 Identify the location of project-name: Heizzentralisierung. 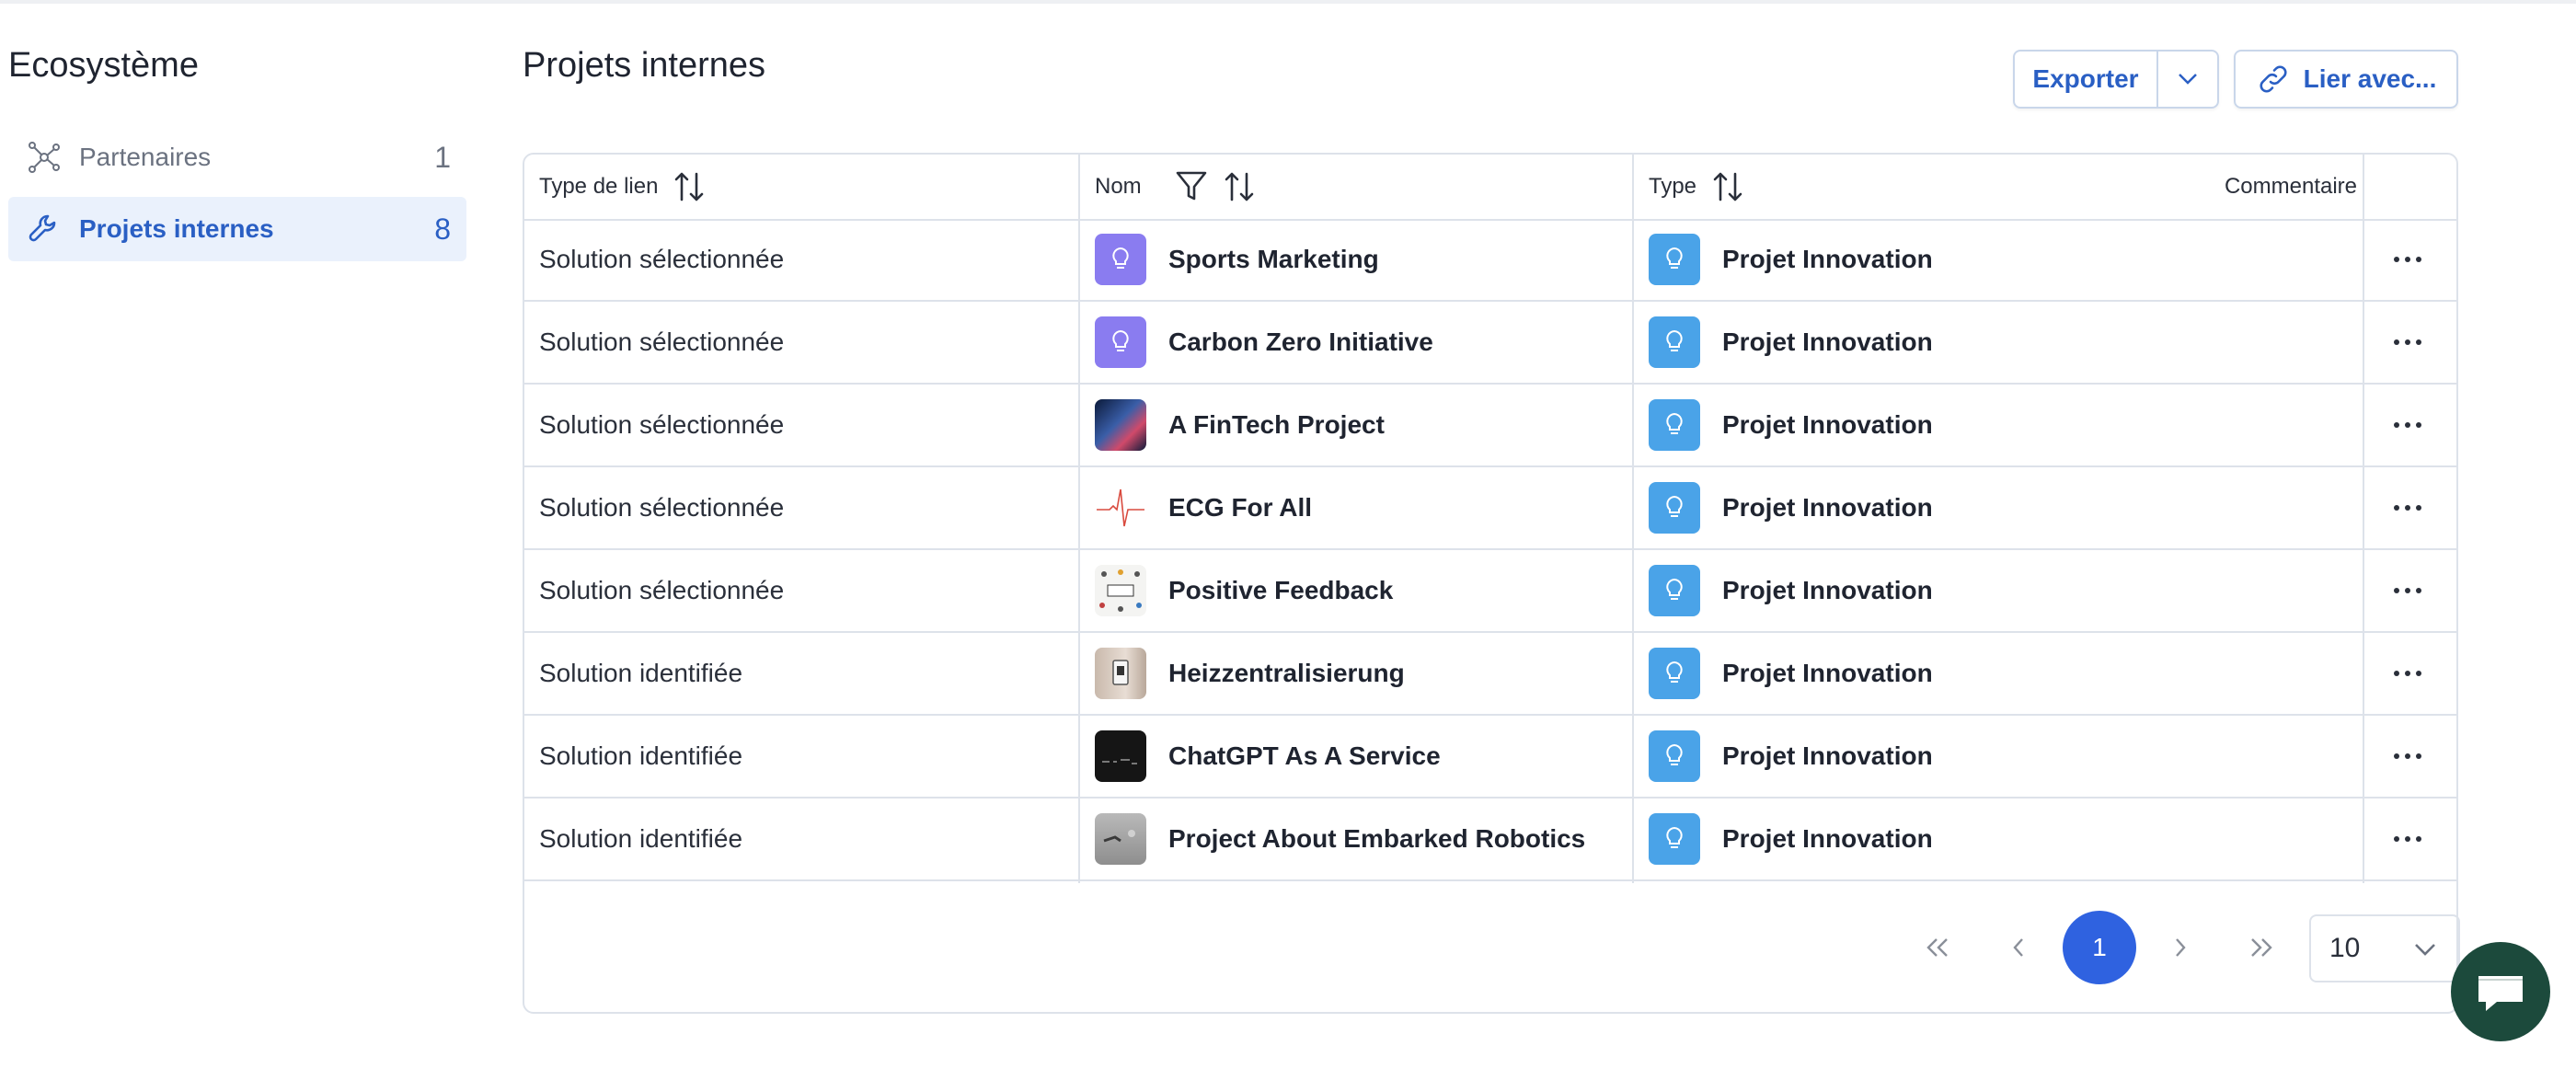
(1286, 673).